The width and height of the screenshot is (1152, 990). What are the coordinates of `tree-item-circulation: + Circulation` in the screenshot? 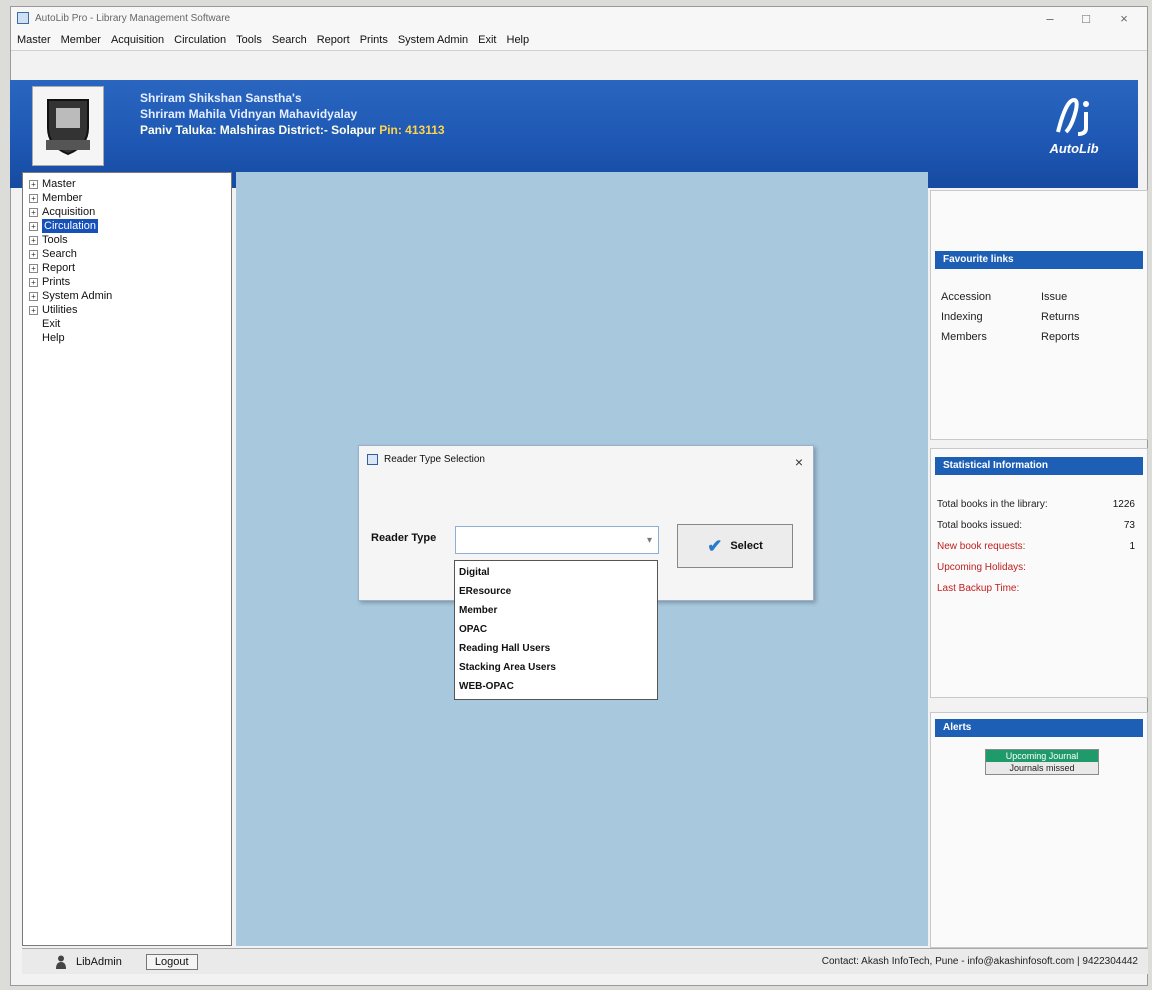 It's located at (127, 226).